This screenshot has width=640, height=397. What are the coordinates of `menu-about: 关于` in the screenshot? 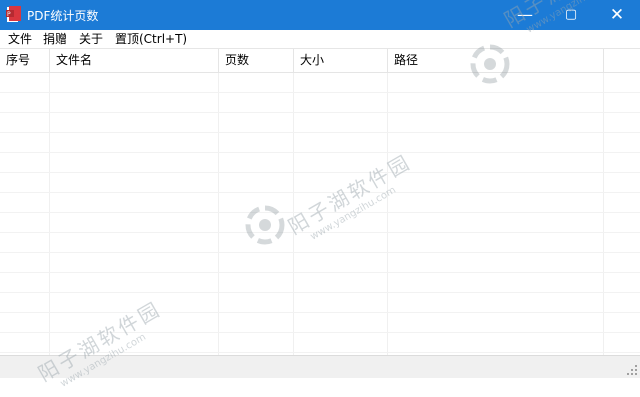 It's located at (91, 39).